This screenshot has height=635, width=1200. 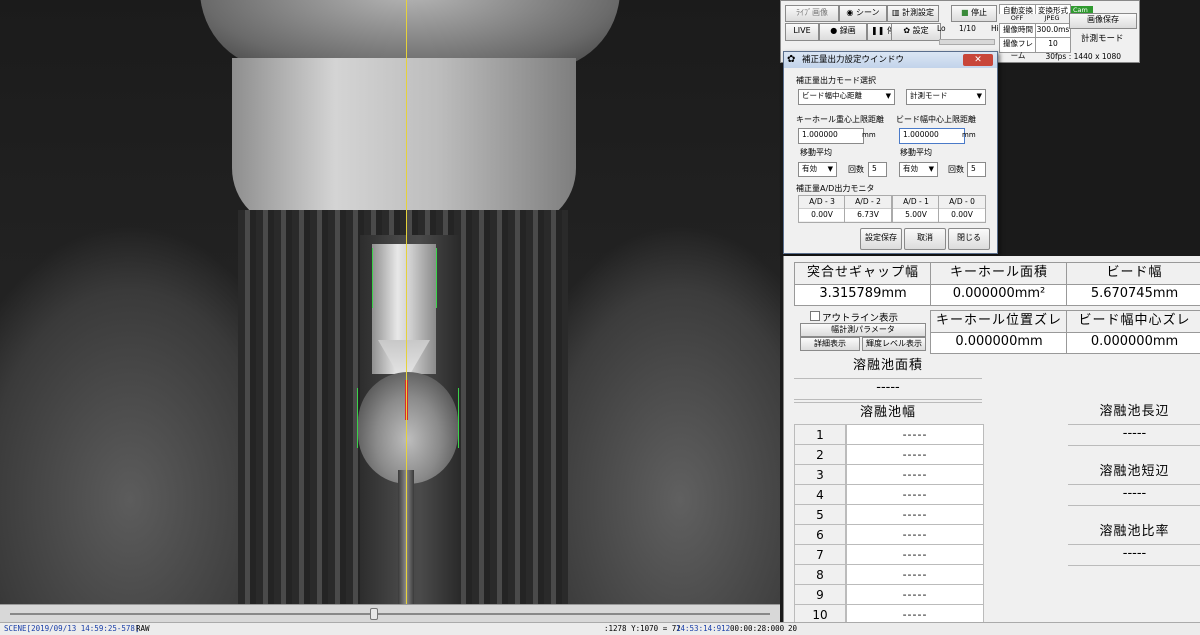 I want to click on current-time: 14:53:14:912, so click(x=703, y=628).